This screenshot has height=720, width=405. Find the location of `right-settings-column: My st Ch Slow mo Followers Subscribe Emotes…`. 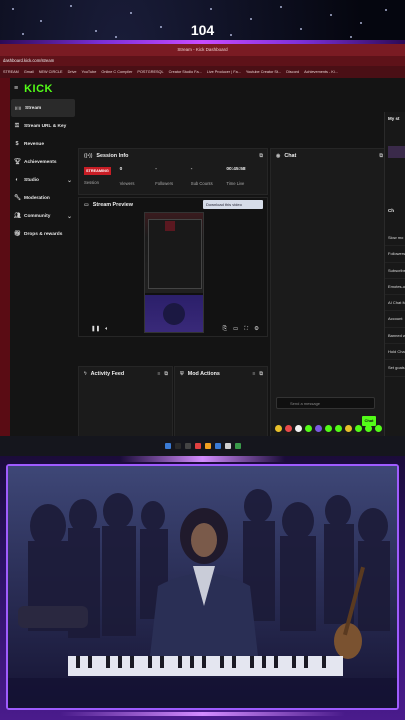

right-settings-column: My st Ch Slow mo Followers Subscribe Emotes… is located at coordinates (394, 274).